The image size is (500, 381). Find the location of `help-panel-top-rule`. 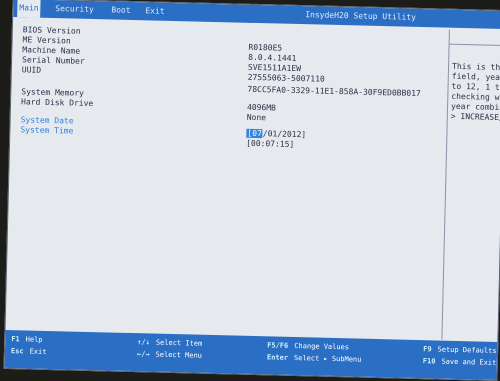

help-panel-top-rule is located at coordinates (474, 45).